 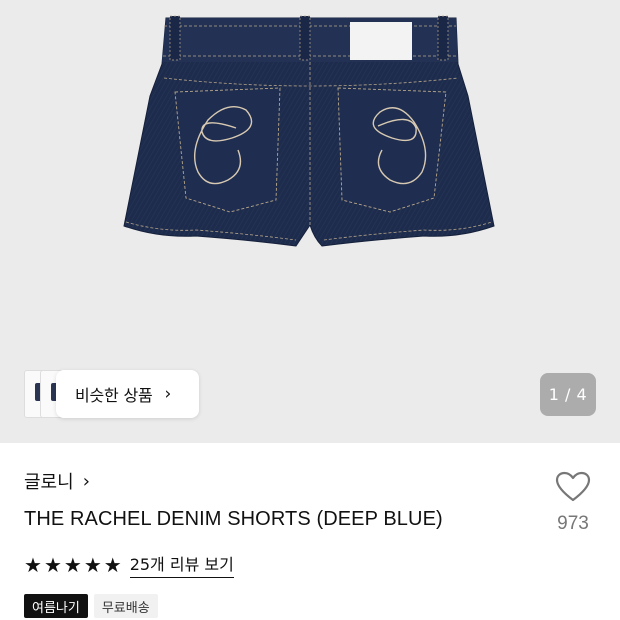 What do you see at coordinates (56, 606) in the screenshot?
I see `tag-badge: 여름나기` at bounding box center [56, 606].